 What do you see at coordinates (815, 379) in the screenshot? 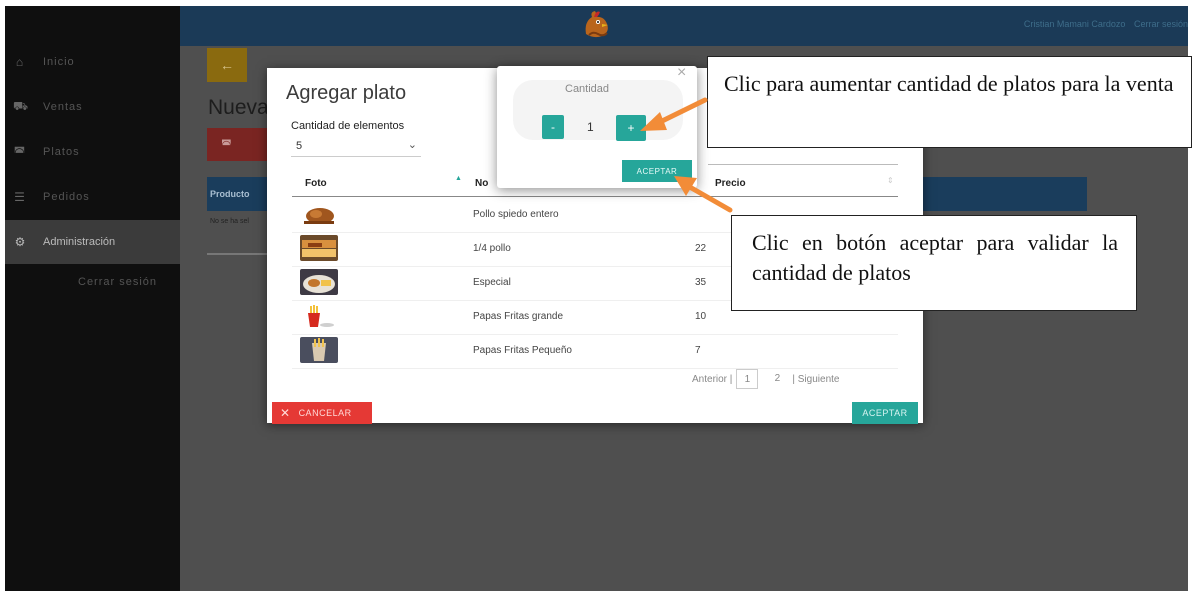
I see `pager-next: | Siguiente` at bounding box center [815, 379].